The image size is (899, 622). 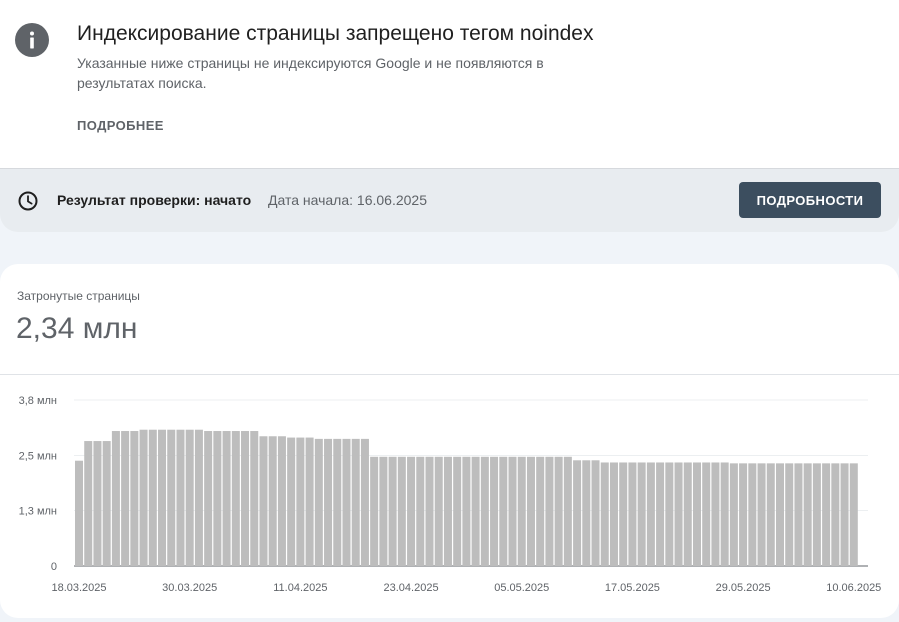 What do you see at coordinates (411, 588) in the screenshot?
I see `x-tick-label: 23.04.2025` at bounding box center [411, 588].